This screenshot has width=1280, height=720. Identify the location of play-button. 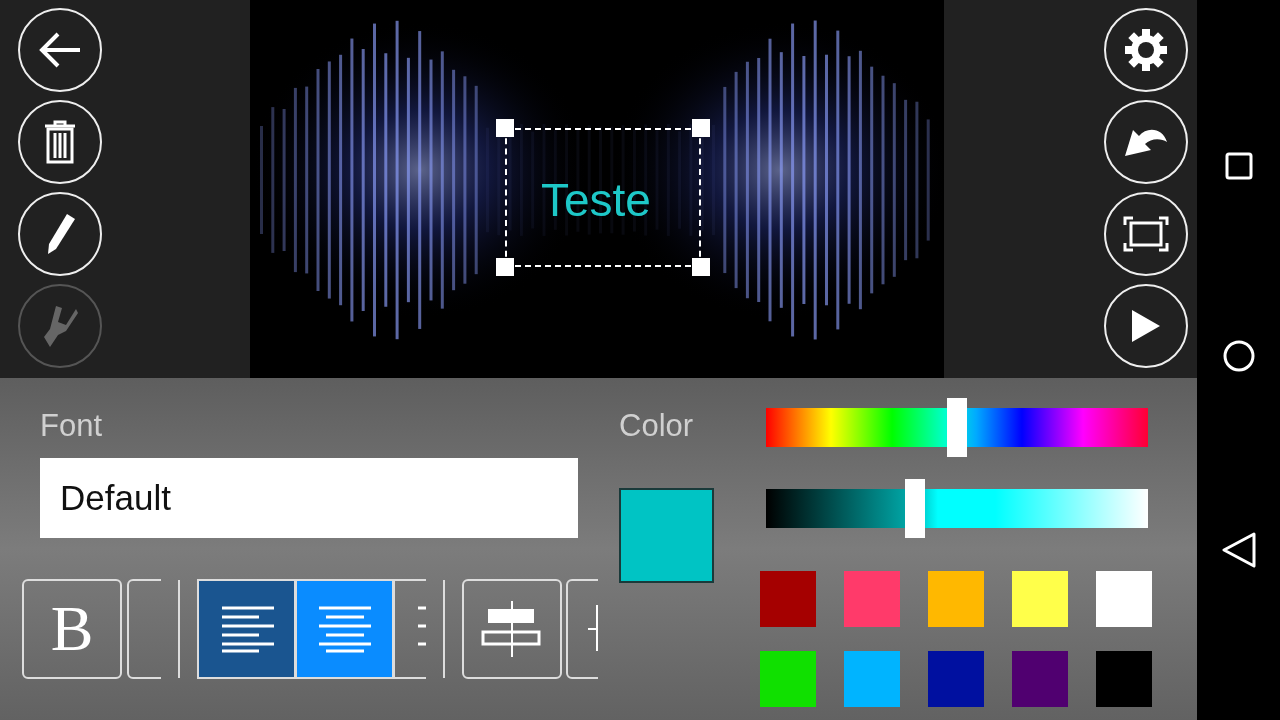
(1146, 326).